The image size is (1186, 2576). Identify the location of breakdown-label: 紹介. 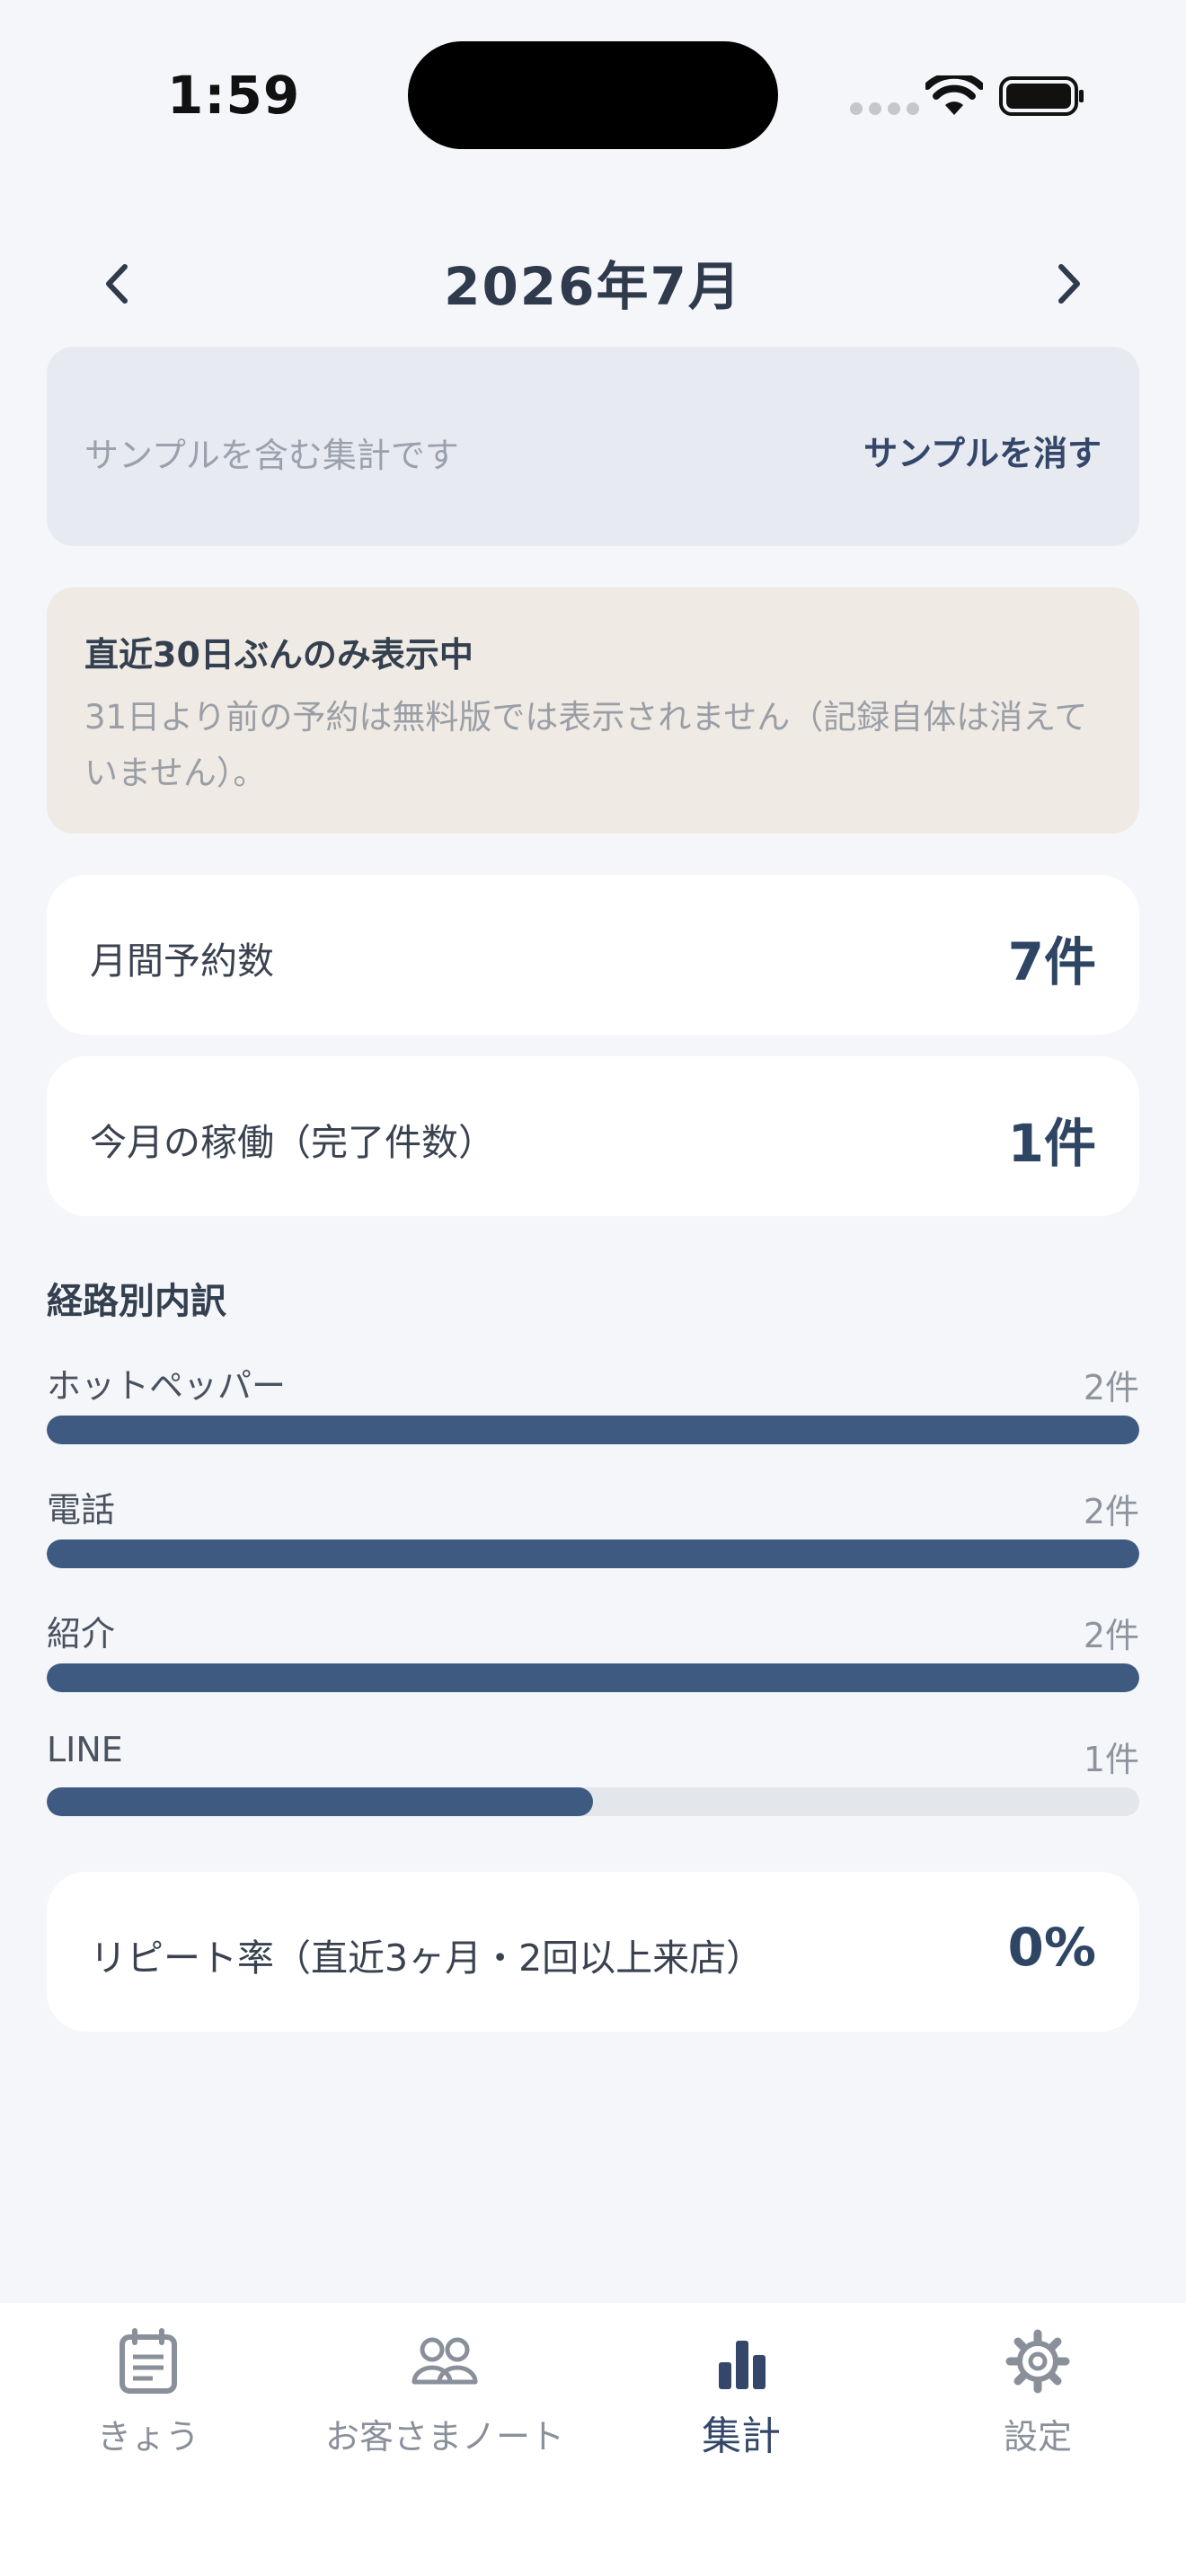
(81, 1634).